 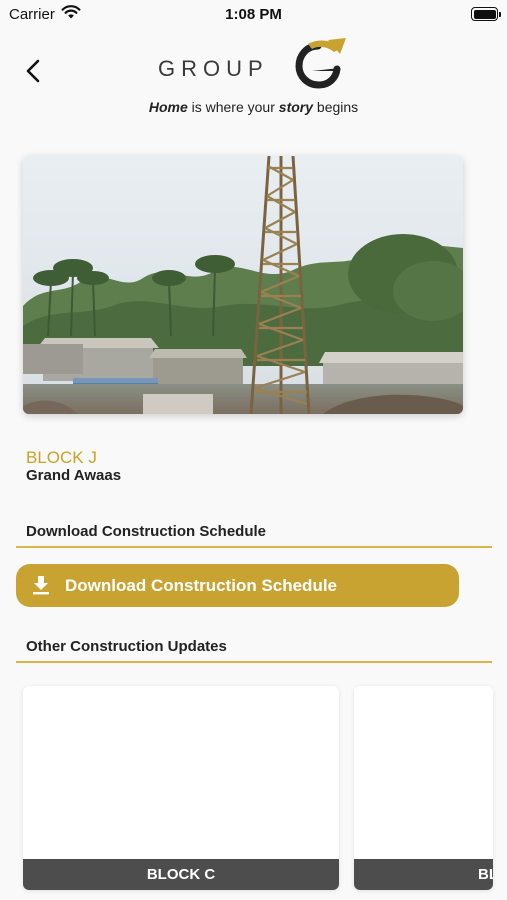 I want to click on tagline-end: begins, so click(x=336, y=107).